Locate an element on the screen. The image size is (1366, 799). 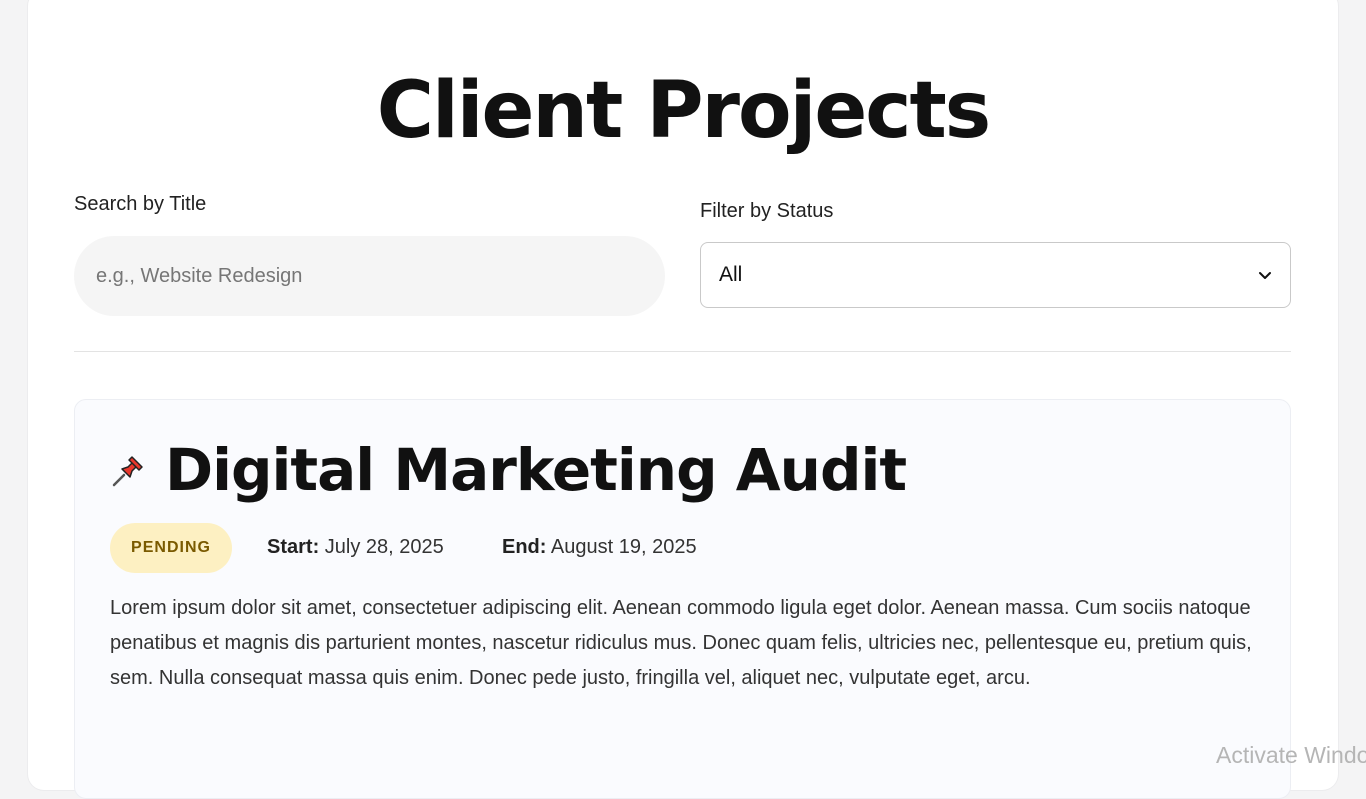
end-date-label: End: is located at coordinates (524, 547).